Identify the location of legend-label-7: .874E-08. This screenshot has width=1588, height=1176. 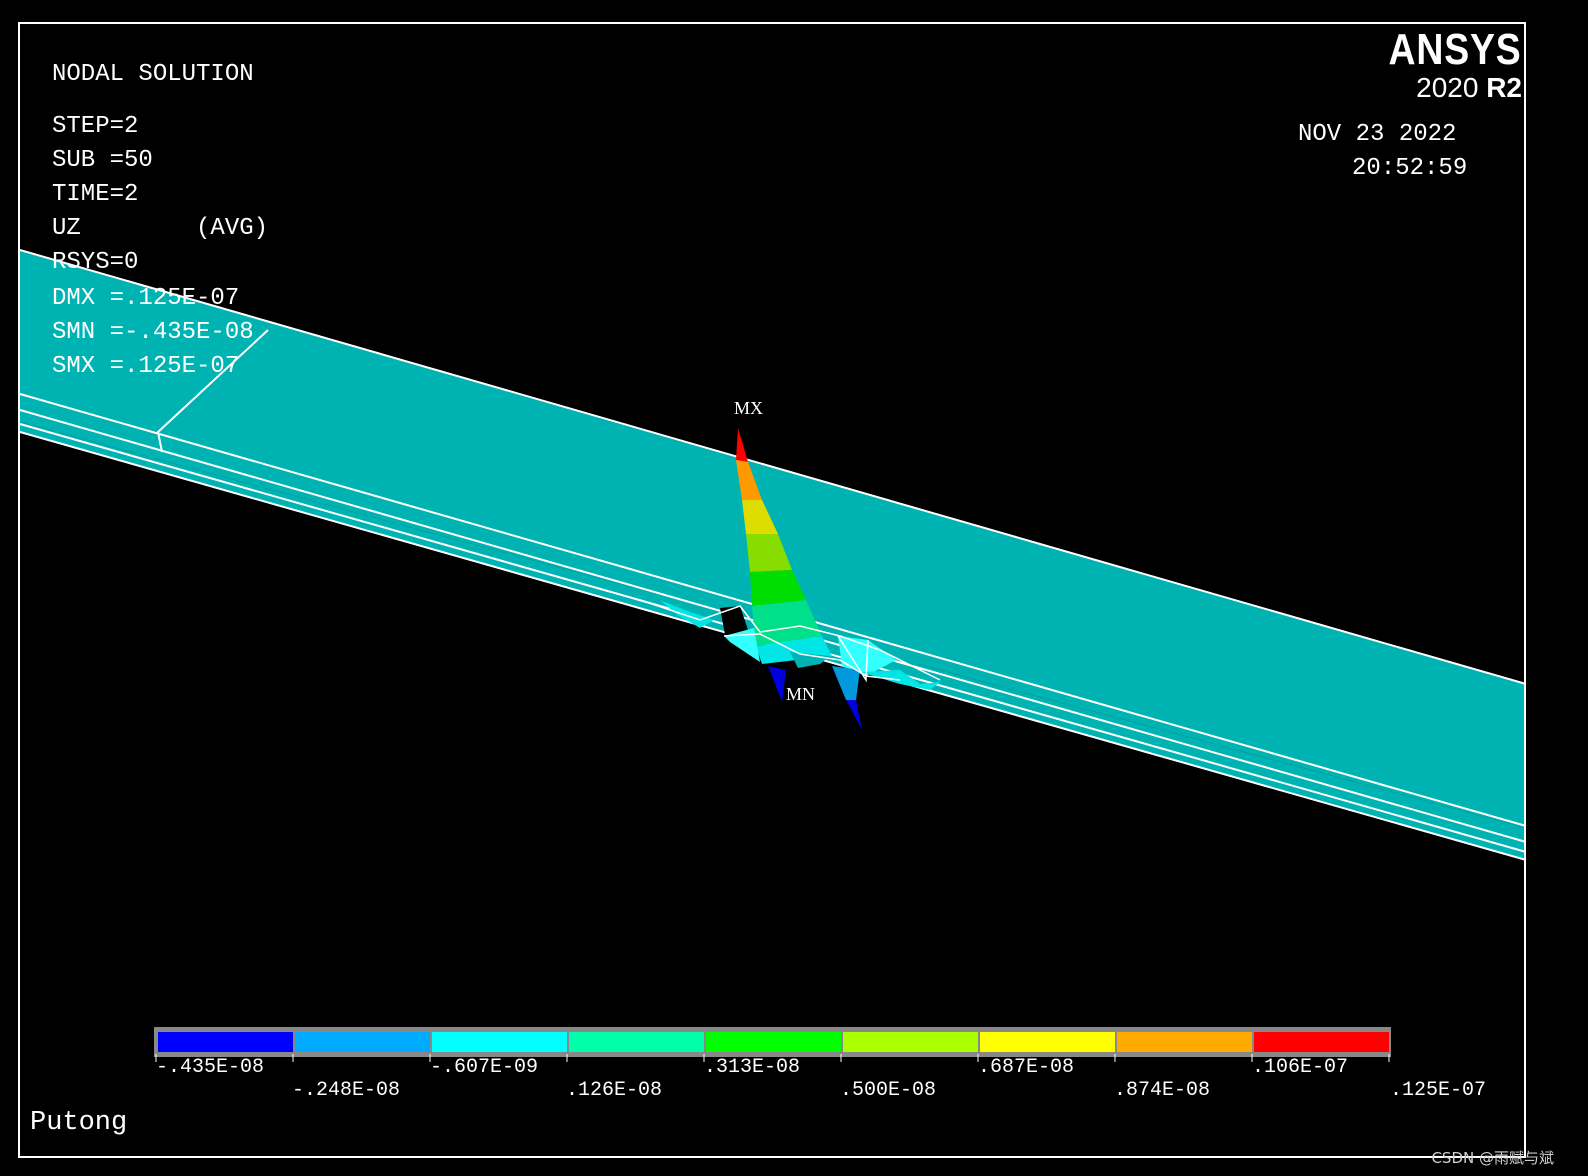
(1162, 1090).